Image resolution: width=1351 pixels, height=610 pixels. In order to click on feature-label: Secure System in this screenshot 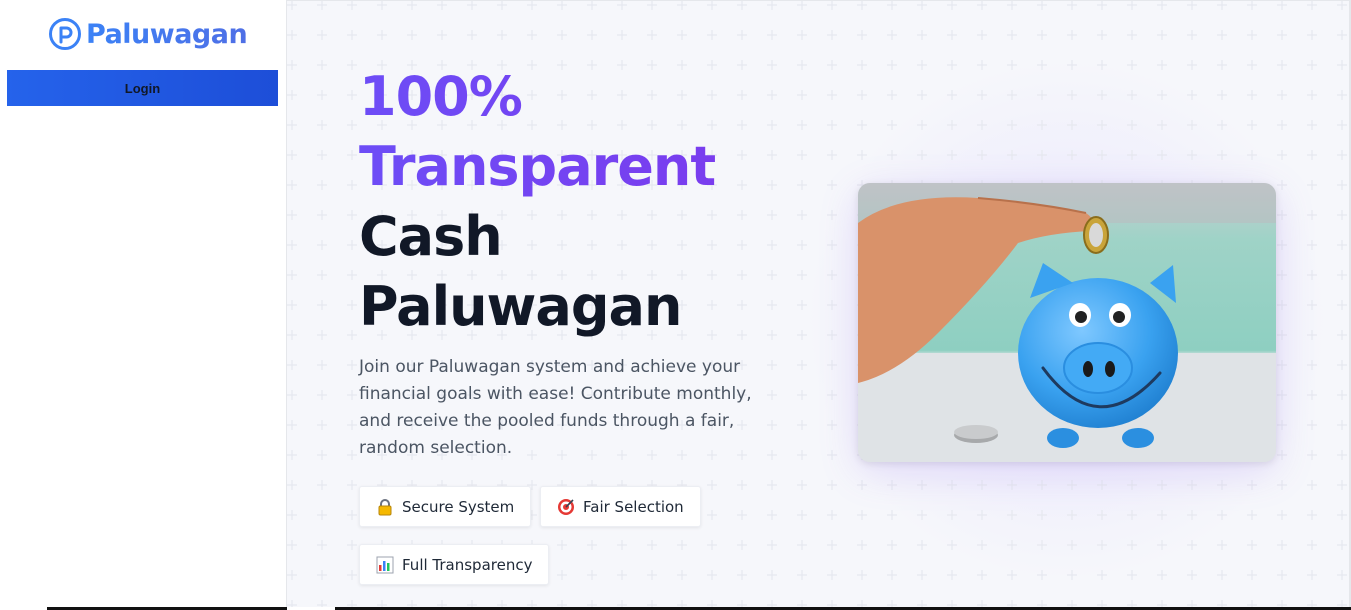, I will do `click(458, 506)`.